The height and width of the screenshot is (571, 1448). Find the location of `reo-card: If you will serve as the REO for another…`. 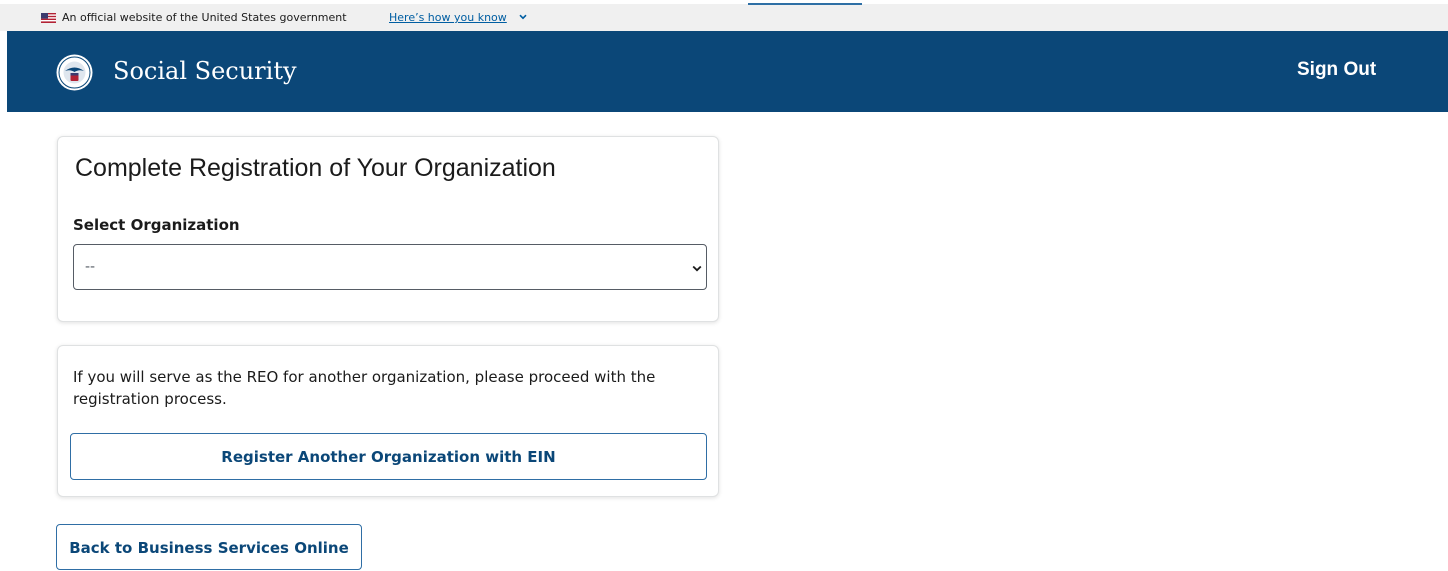

reo-card: If you will serve as the REO for another… is located at coordinates (388, 421).